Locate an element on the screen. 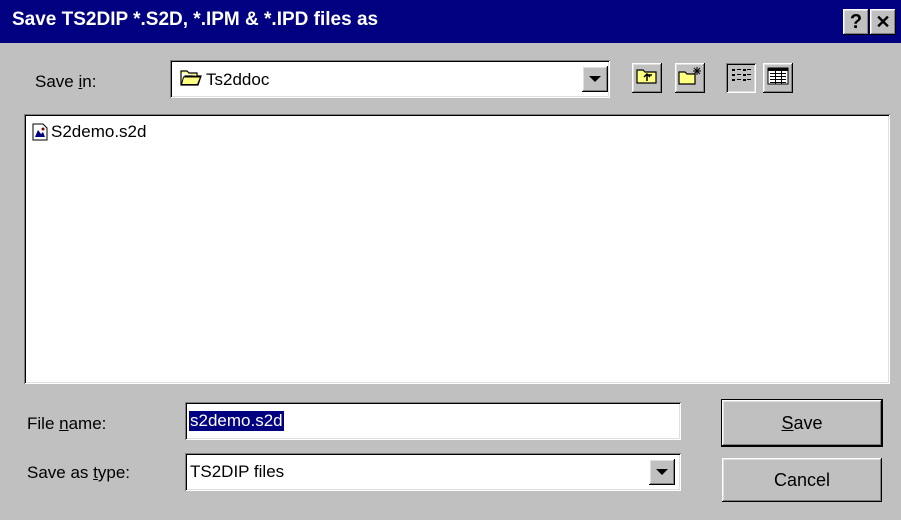 The height and width of the screenshot is (520, 901). help-button: ? is located at coordinates (856, 22).